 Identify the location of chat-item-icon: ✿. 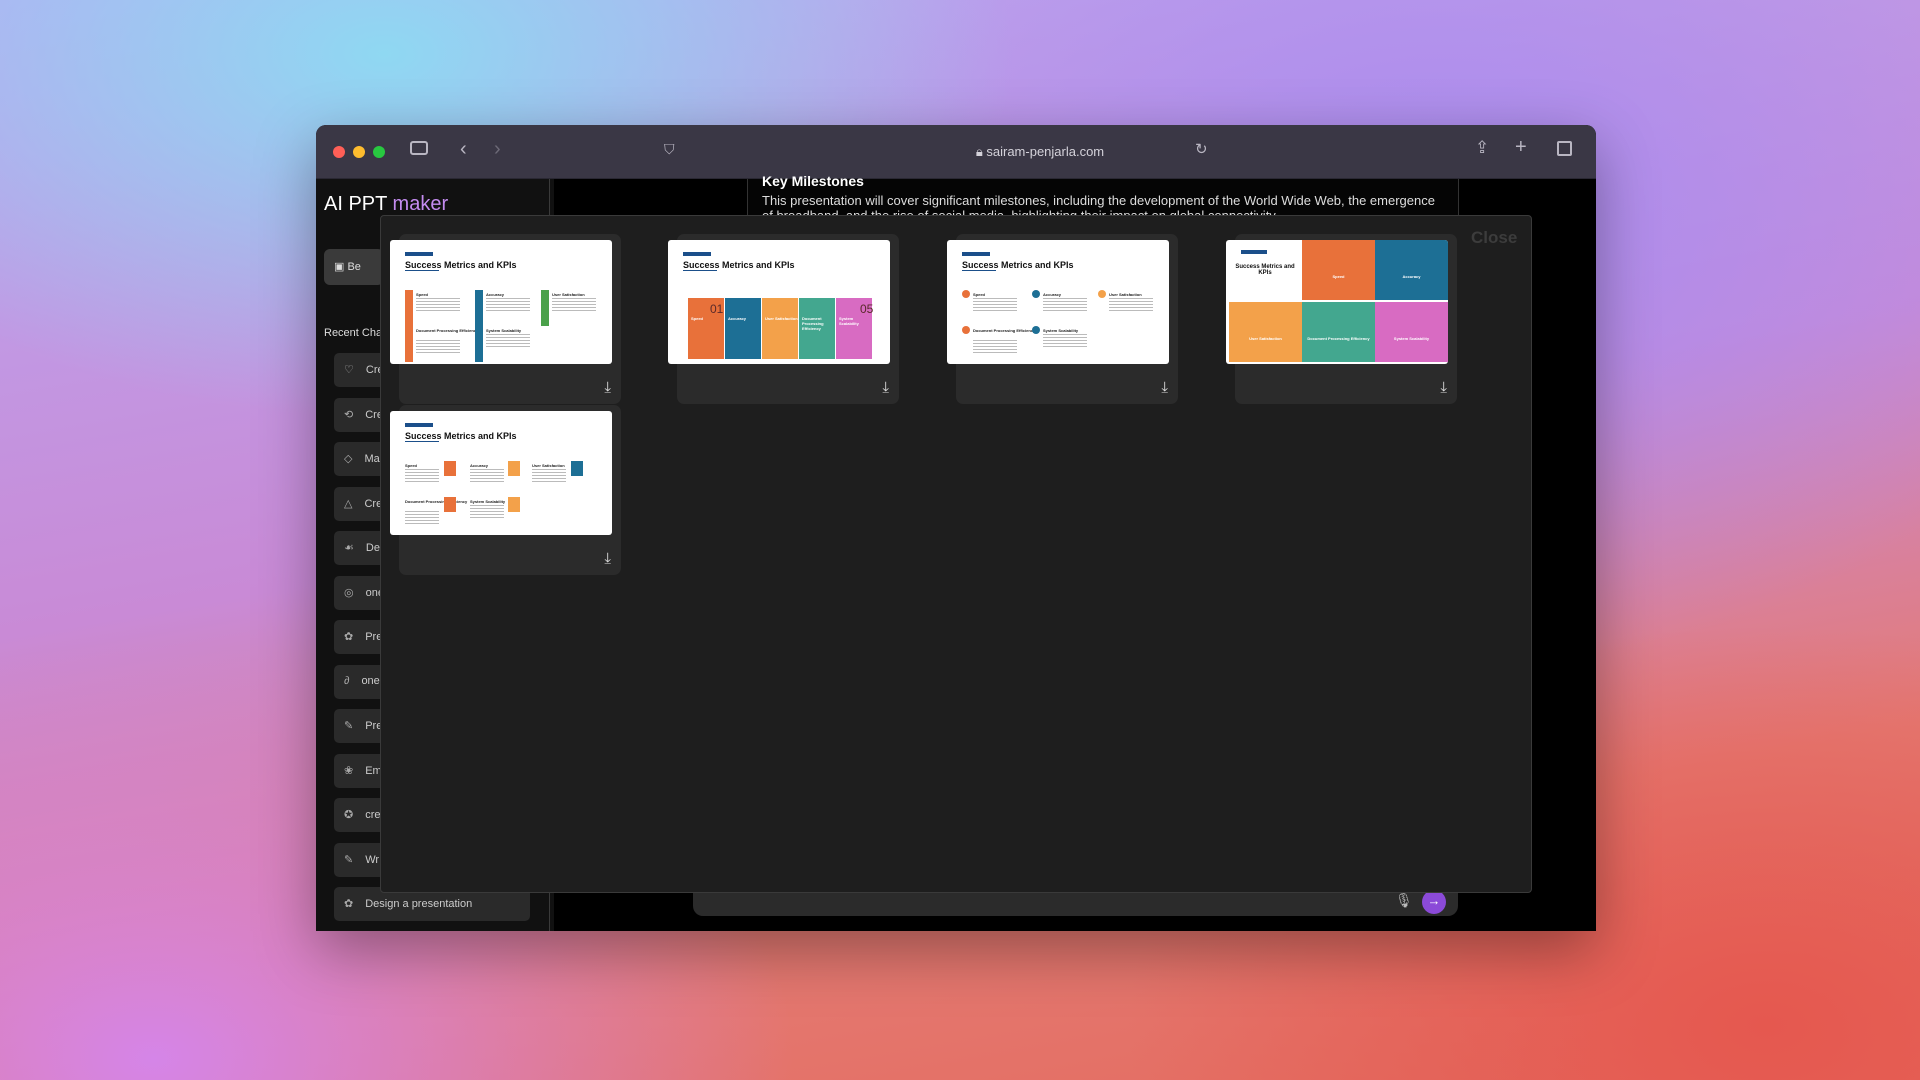
(349, 637).